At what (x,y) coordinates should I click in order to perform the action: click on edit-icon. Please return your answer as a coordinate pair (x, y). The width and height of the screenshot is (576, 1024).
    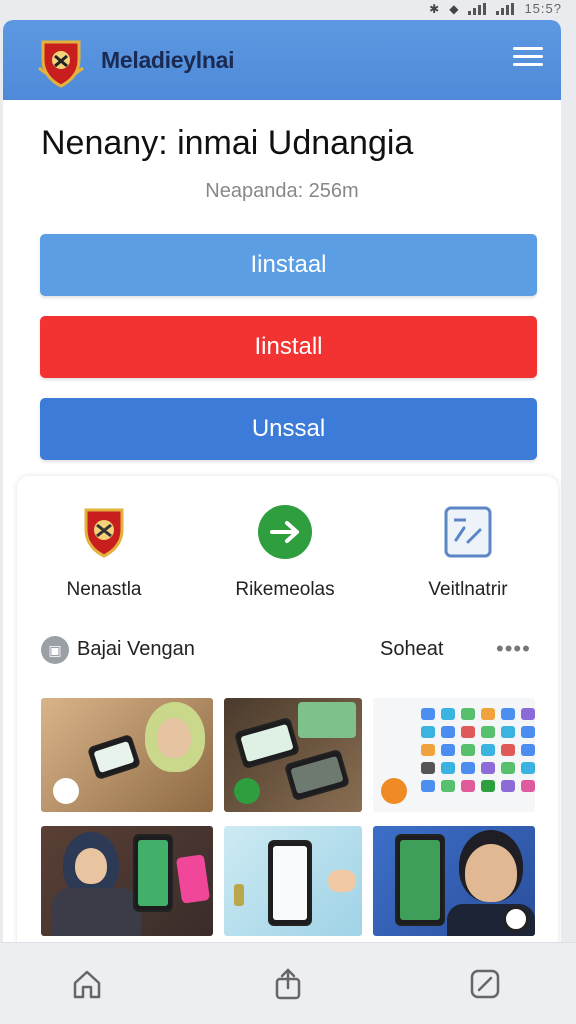
    Looking at the image, I should click on (485, 984).